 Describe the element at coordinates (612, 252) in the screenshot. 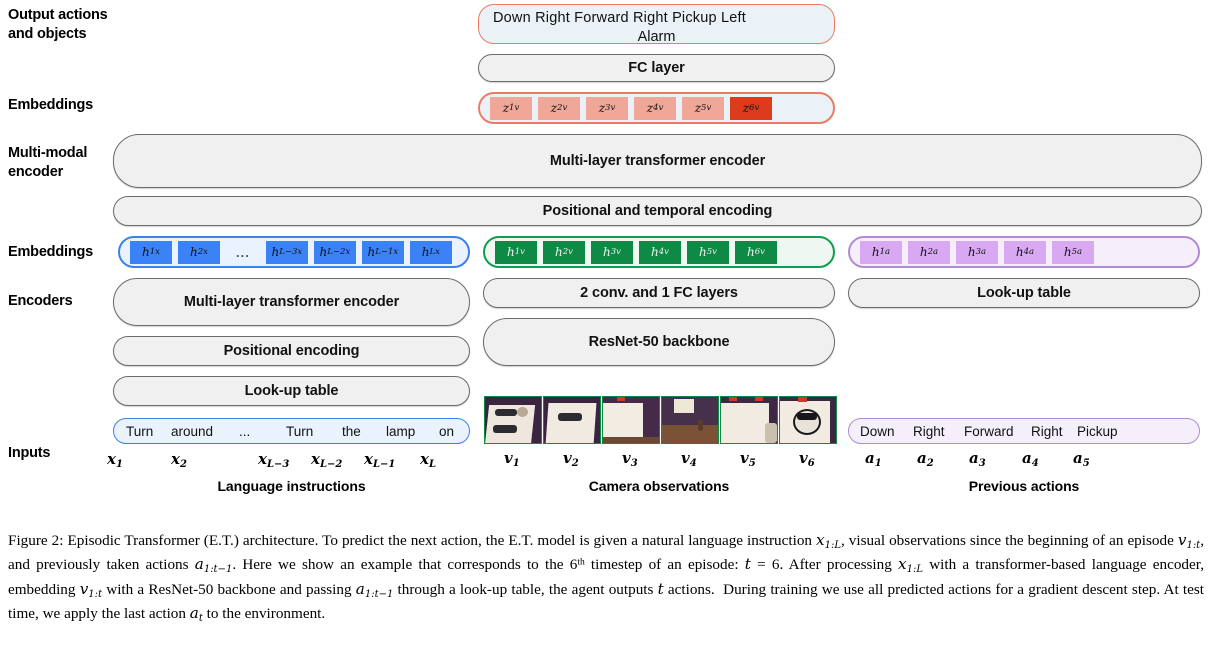

I see `token-hv-3: h3v` at that location.